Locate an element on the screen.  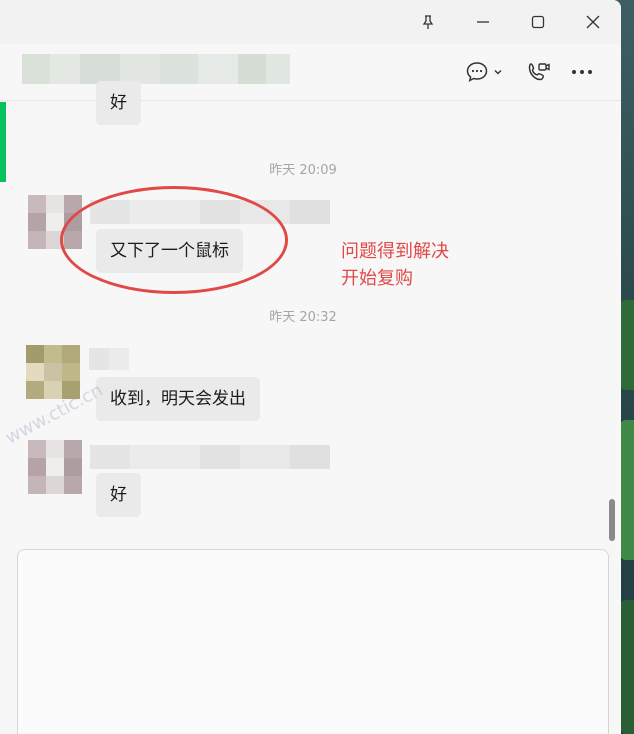
close-button is located at coordinates (593, 22).